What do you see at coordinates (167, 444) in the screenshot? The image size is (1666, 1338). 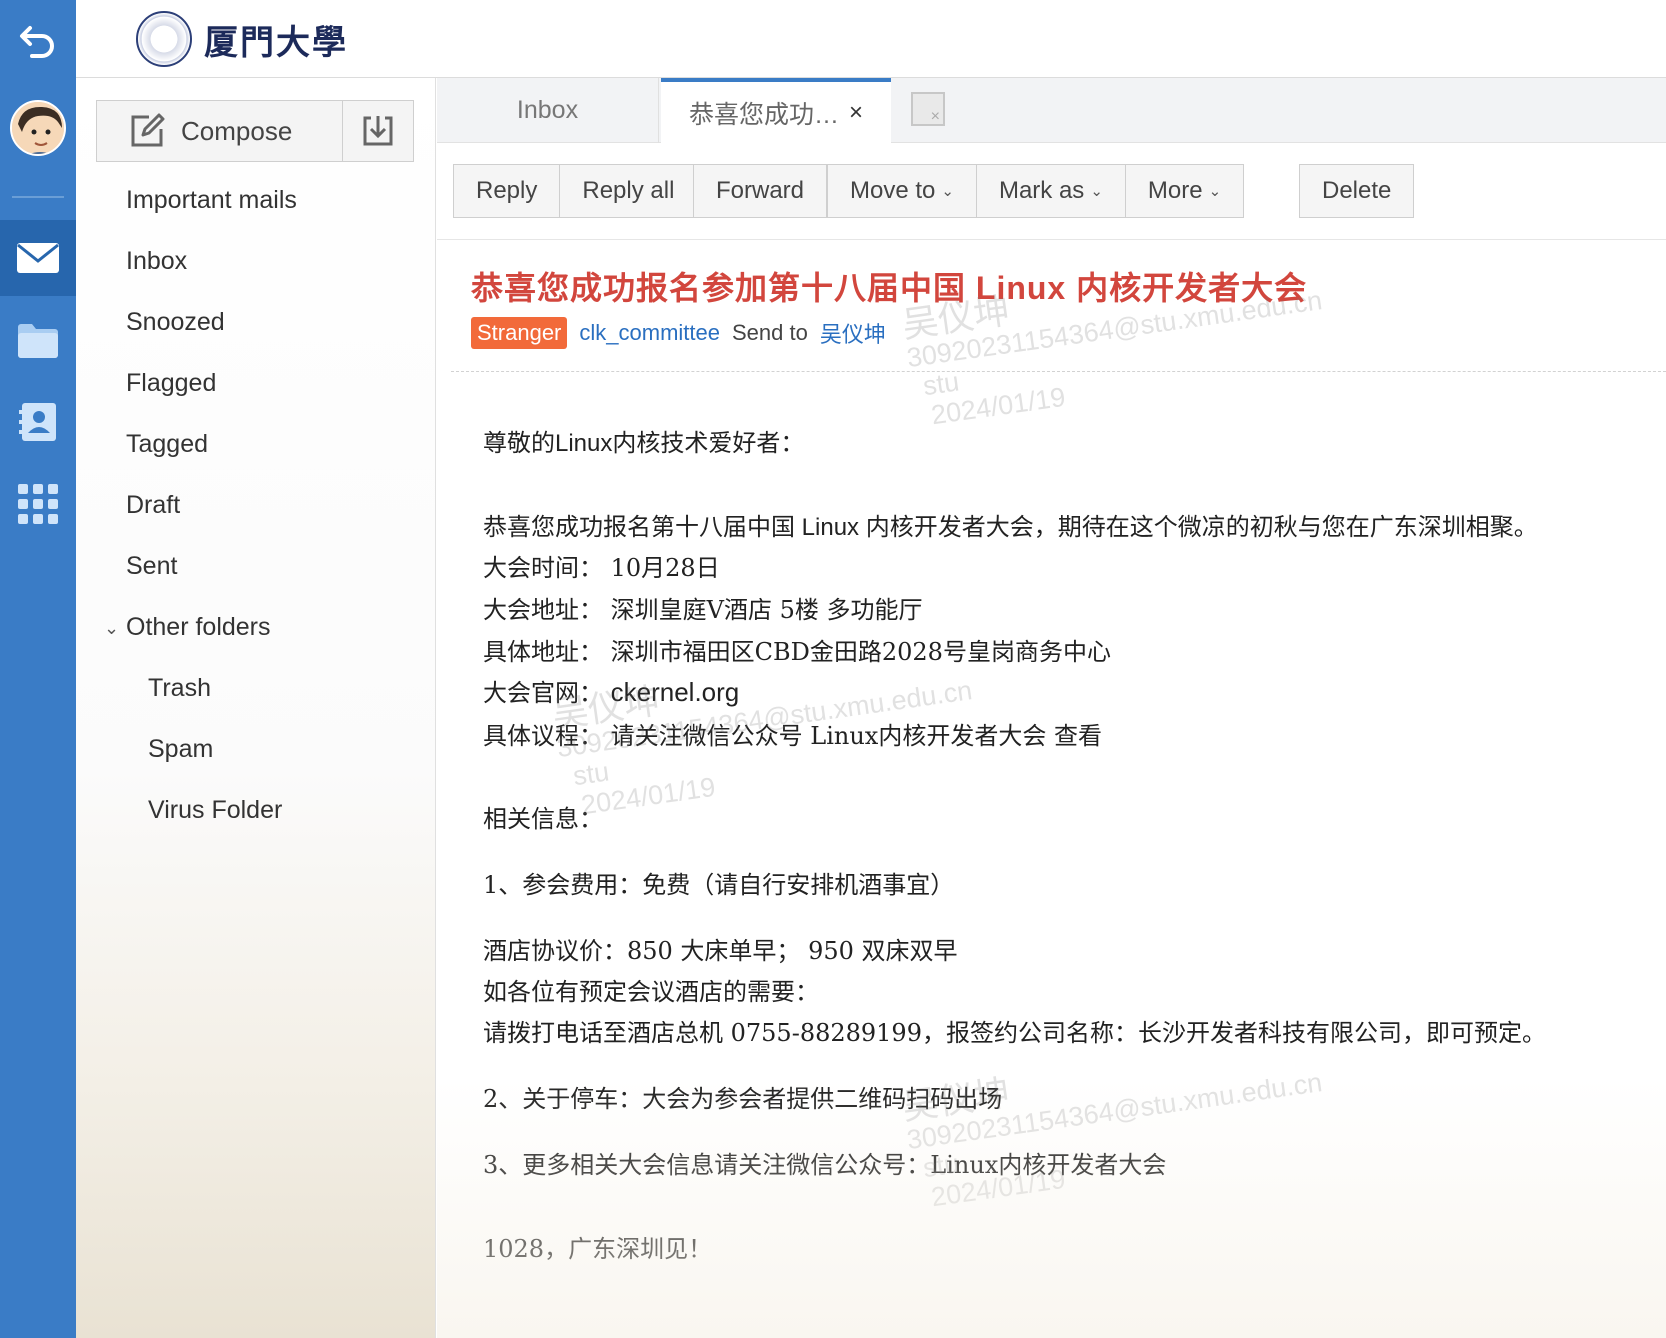 I see `folder-tagged: Tagged` at bounding box center [167, 444].